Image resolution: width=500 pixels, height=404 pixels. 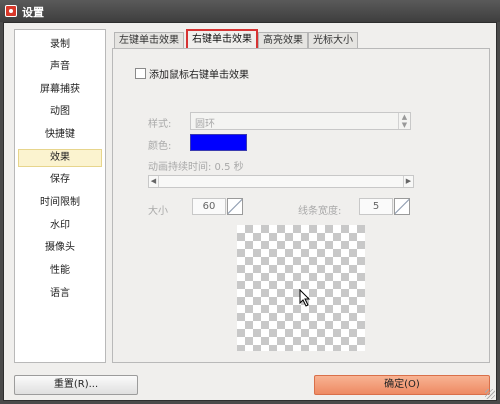 I want to click on sidebar-item-effects: 效果, so click(x=60, y=158).